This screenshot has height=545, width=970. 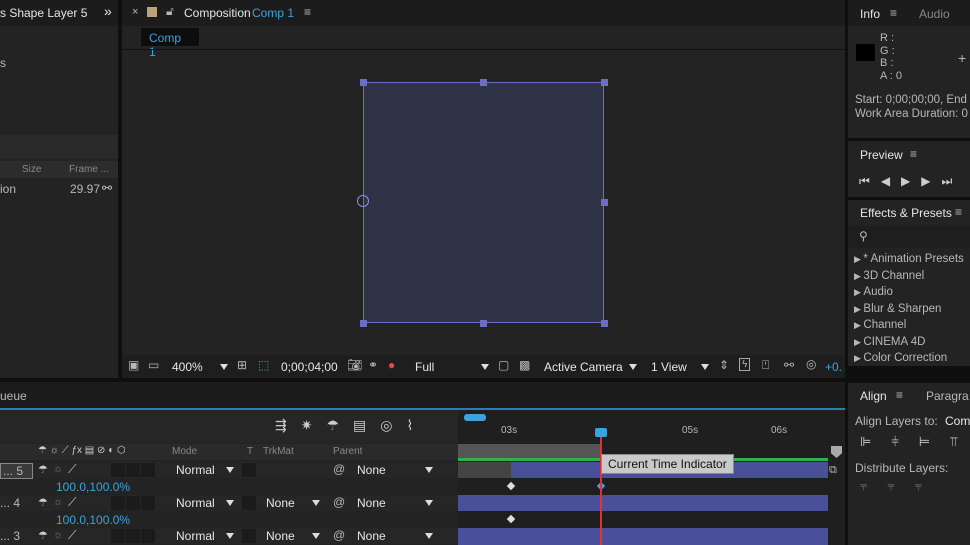 I want to click on region-icon: ⊞, so click(x=242, y=365).